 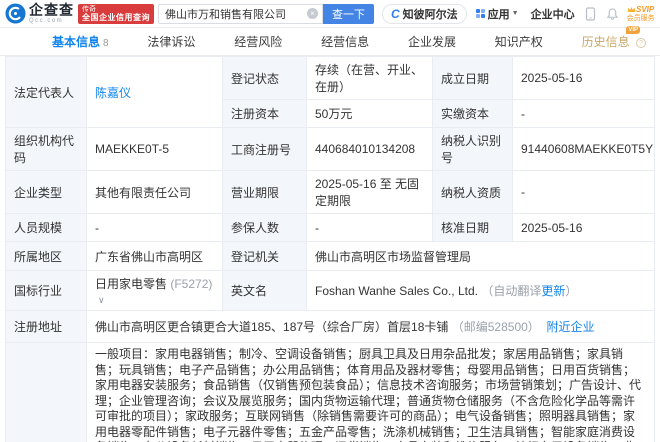 What do you see at coordinates (583, 113) in the screenshot?
I see `field-value-paid-capital: -` at bounding box center [583, 113].